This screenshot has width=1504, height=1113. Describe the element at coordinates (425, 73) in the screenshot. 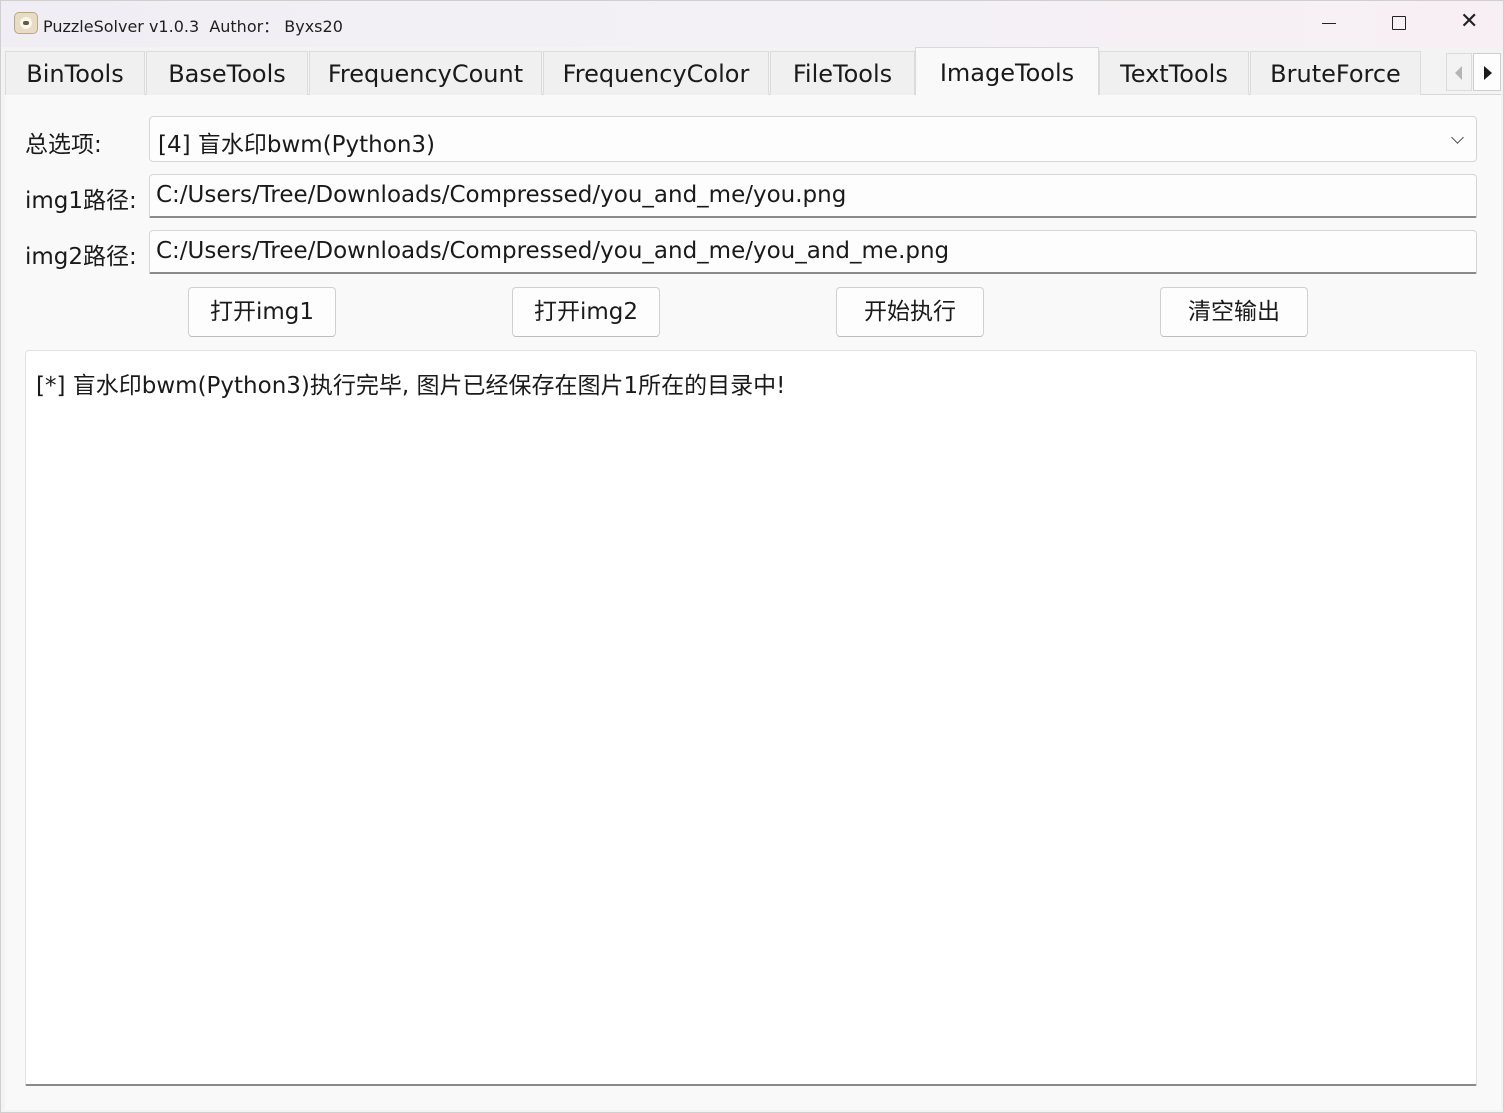

I see `tab-frequencycount: FrequencyCount` at that location.